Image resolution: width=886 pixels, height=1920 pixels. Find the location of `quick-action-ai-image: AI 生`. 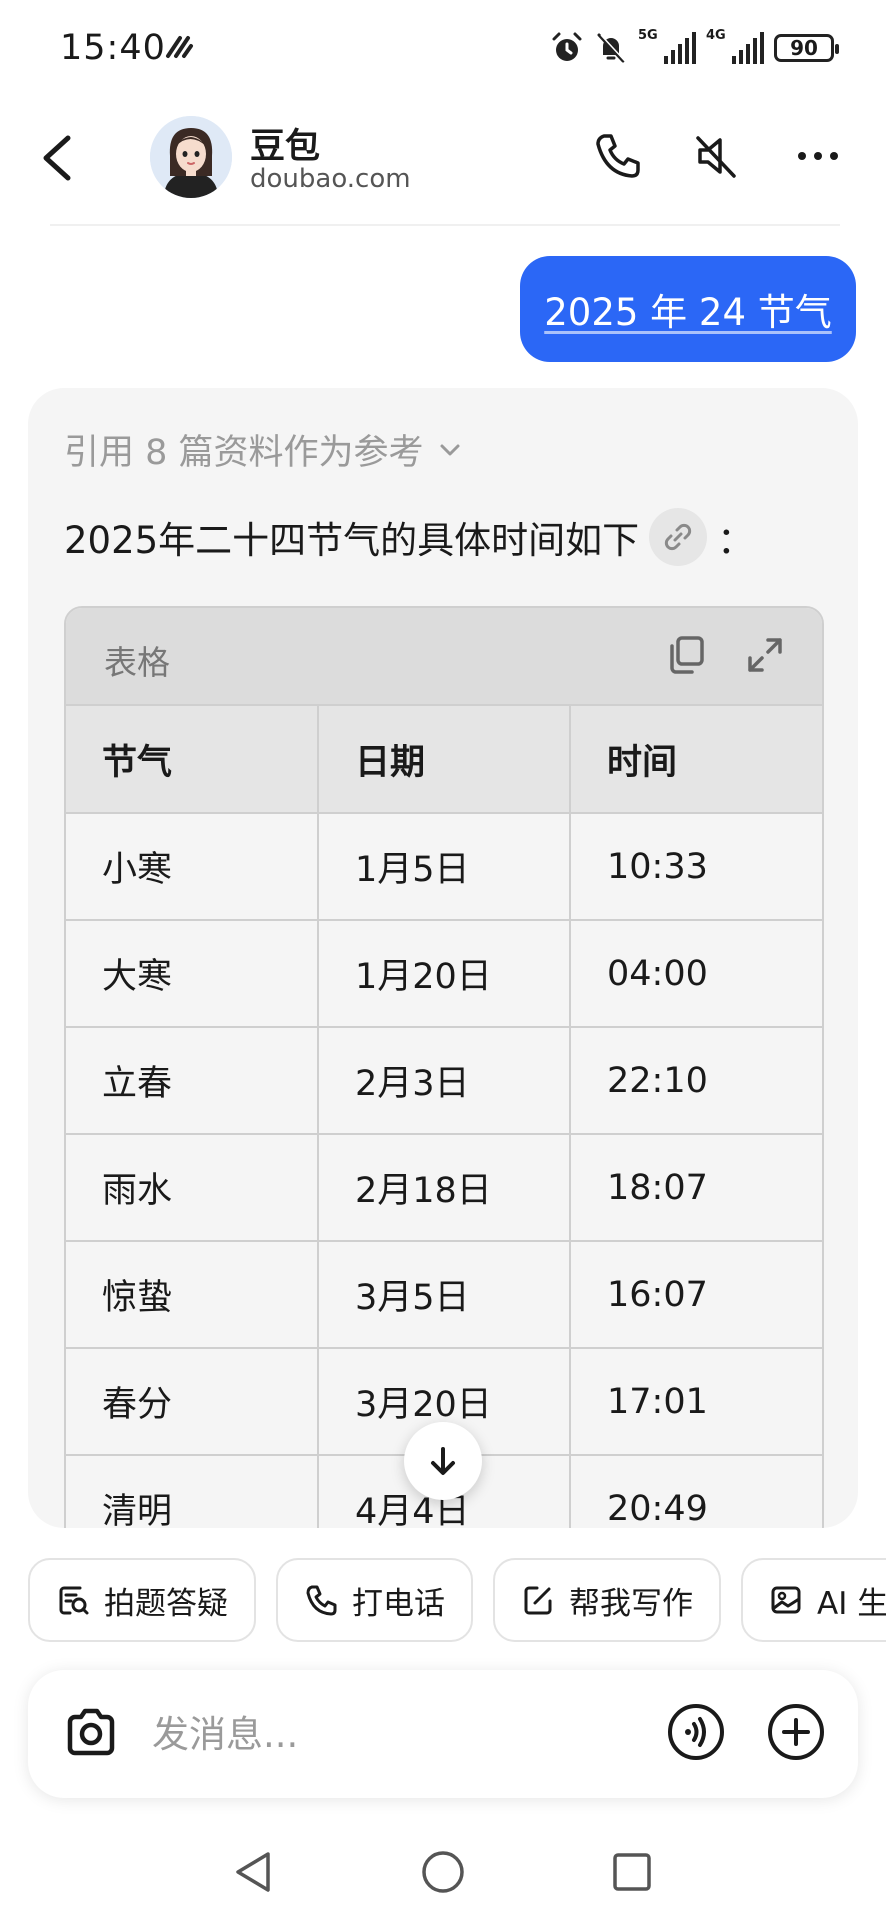

quick-action-ai-image: AI 生 is located at coordinates (813, 1600).